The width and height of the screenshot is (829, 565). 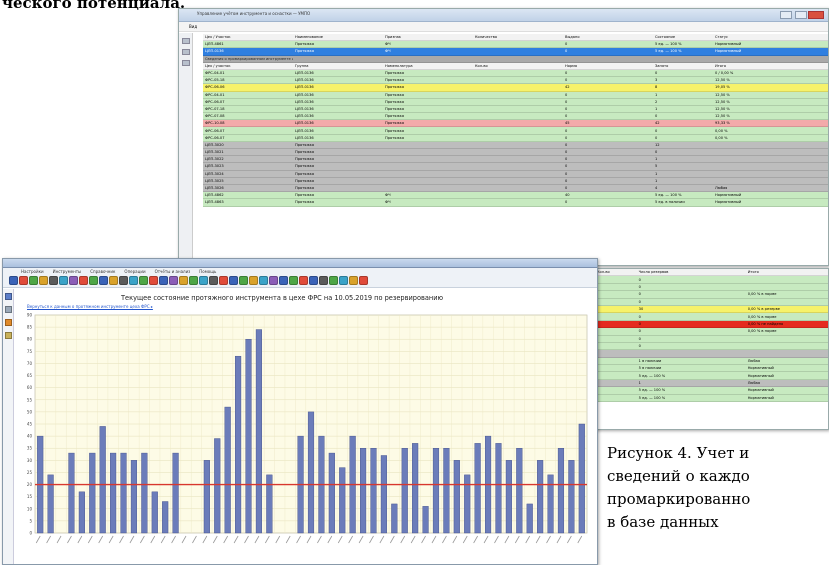 I want to click on chart-menu-item: Операции, so click(x=134, y=271).